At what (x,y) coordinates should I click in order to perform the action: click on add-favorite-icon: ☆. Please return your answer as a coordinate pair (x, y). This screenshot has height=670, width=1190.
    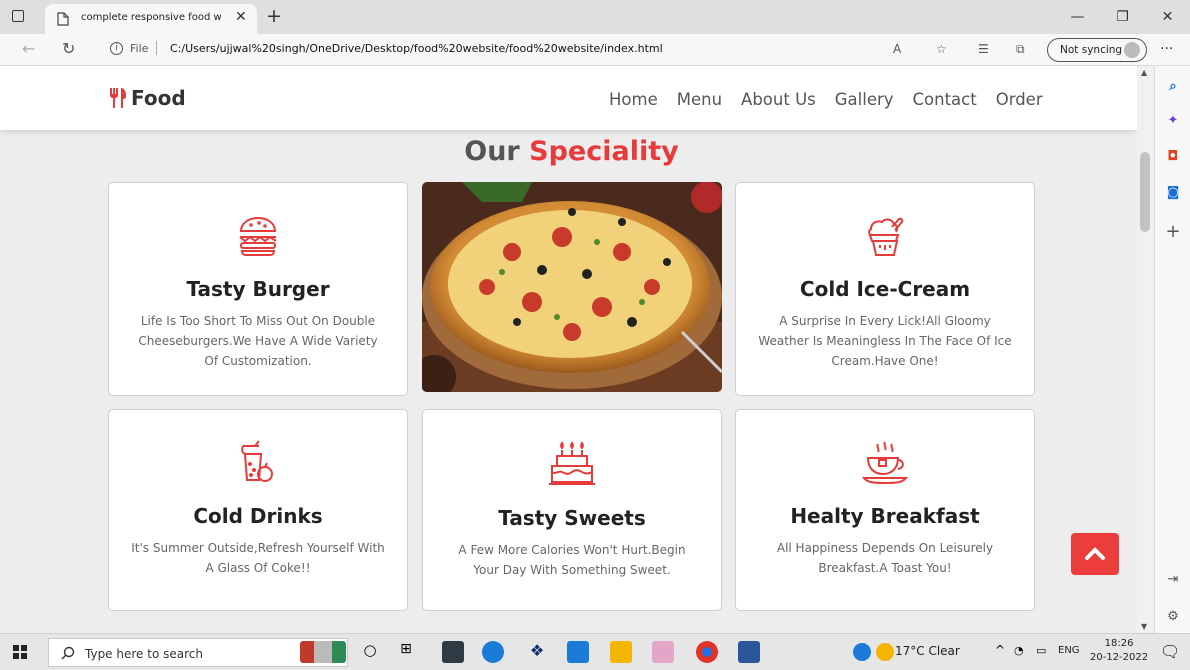
    Looking at the image, I should click on (941, 49).